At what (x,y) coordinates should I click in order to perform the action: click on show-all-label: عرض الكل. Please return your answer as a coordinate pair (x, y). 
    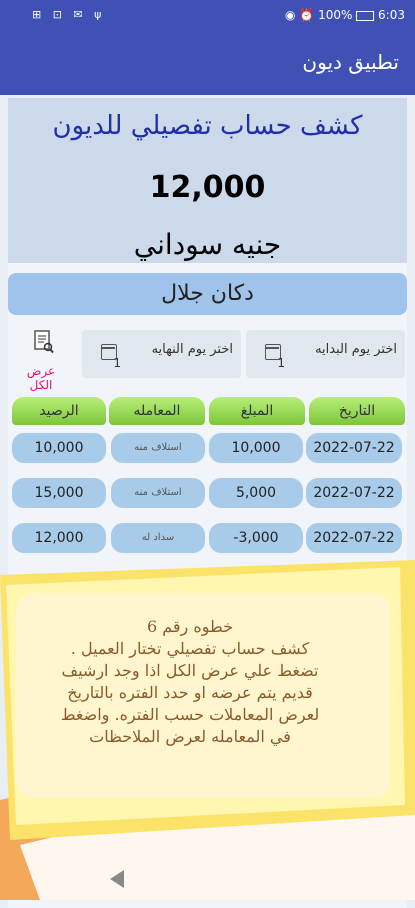
    Looking at the image, I should click on (41, 378).